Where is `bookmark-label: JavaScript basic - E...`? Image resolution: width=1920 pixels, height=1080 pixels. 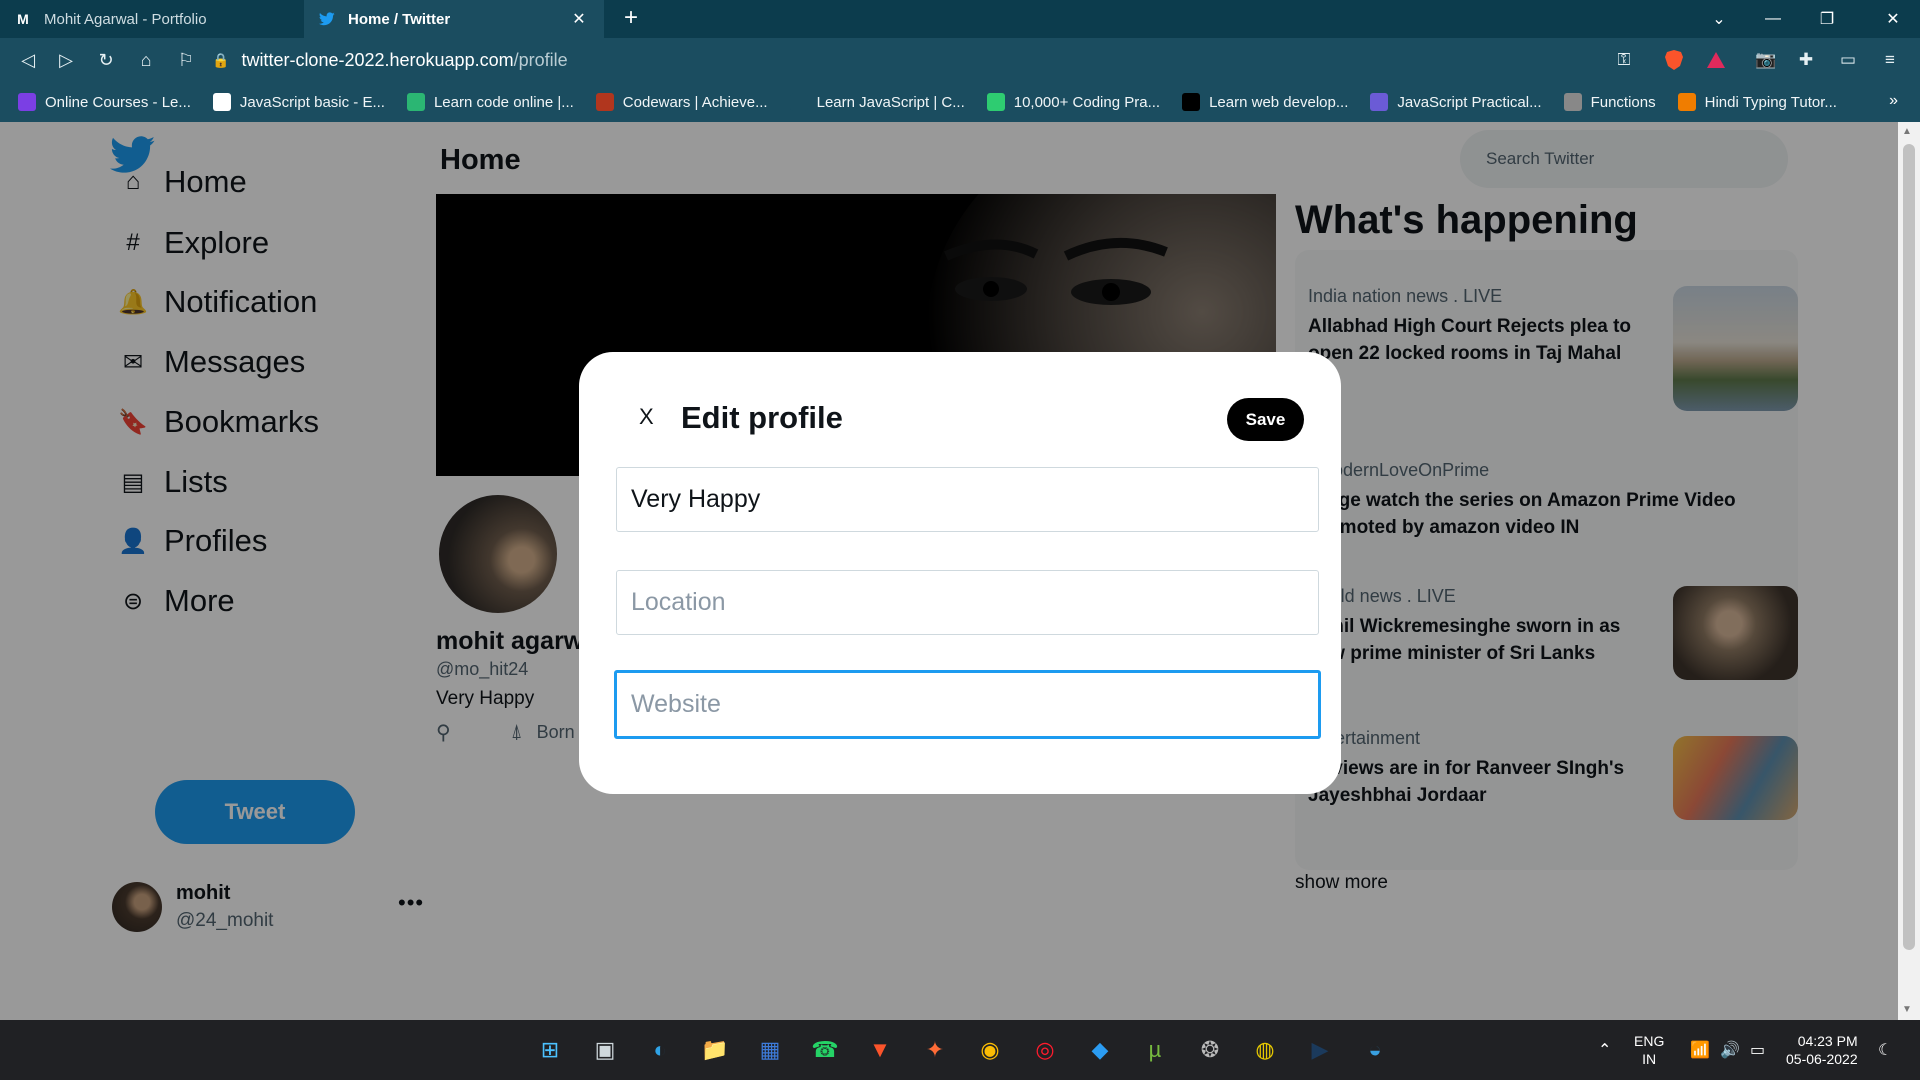 bookmark-label: JavaScript basic - E... is located at coordinates (312, 102).